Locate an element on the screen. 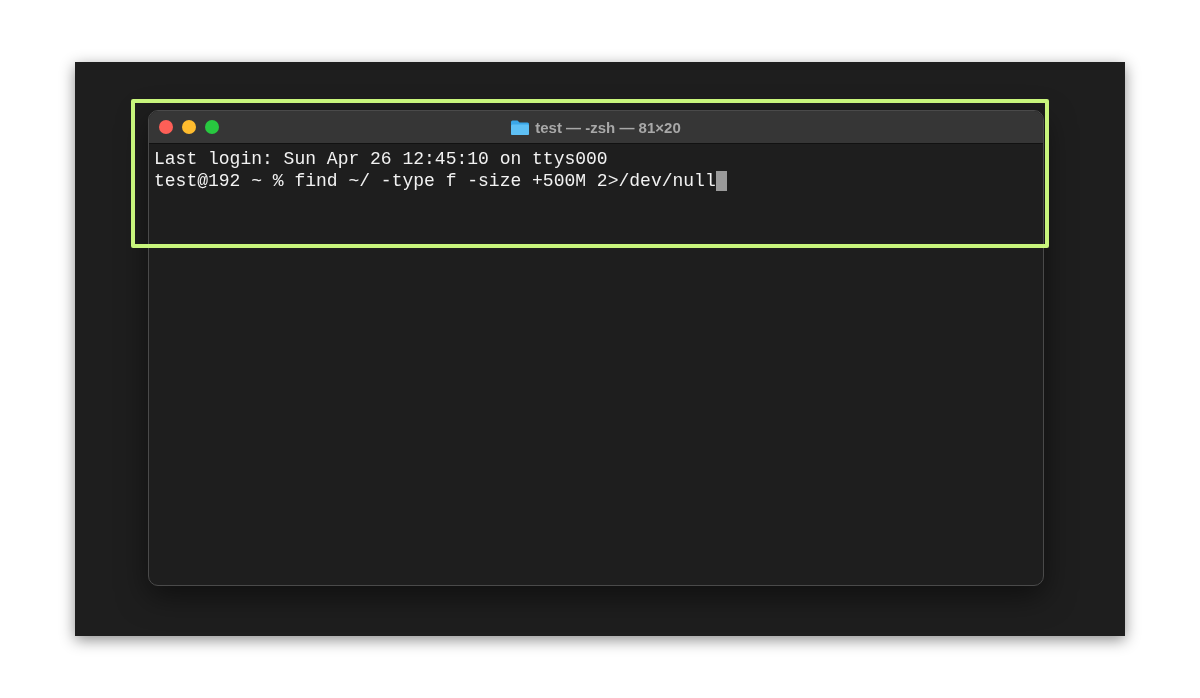 The image size is (1200, 698). minimize-button is located at coordinates (189, 127).